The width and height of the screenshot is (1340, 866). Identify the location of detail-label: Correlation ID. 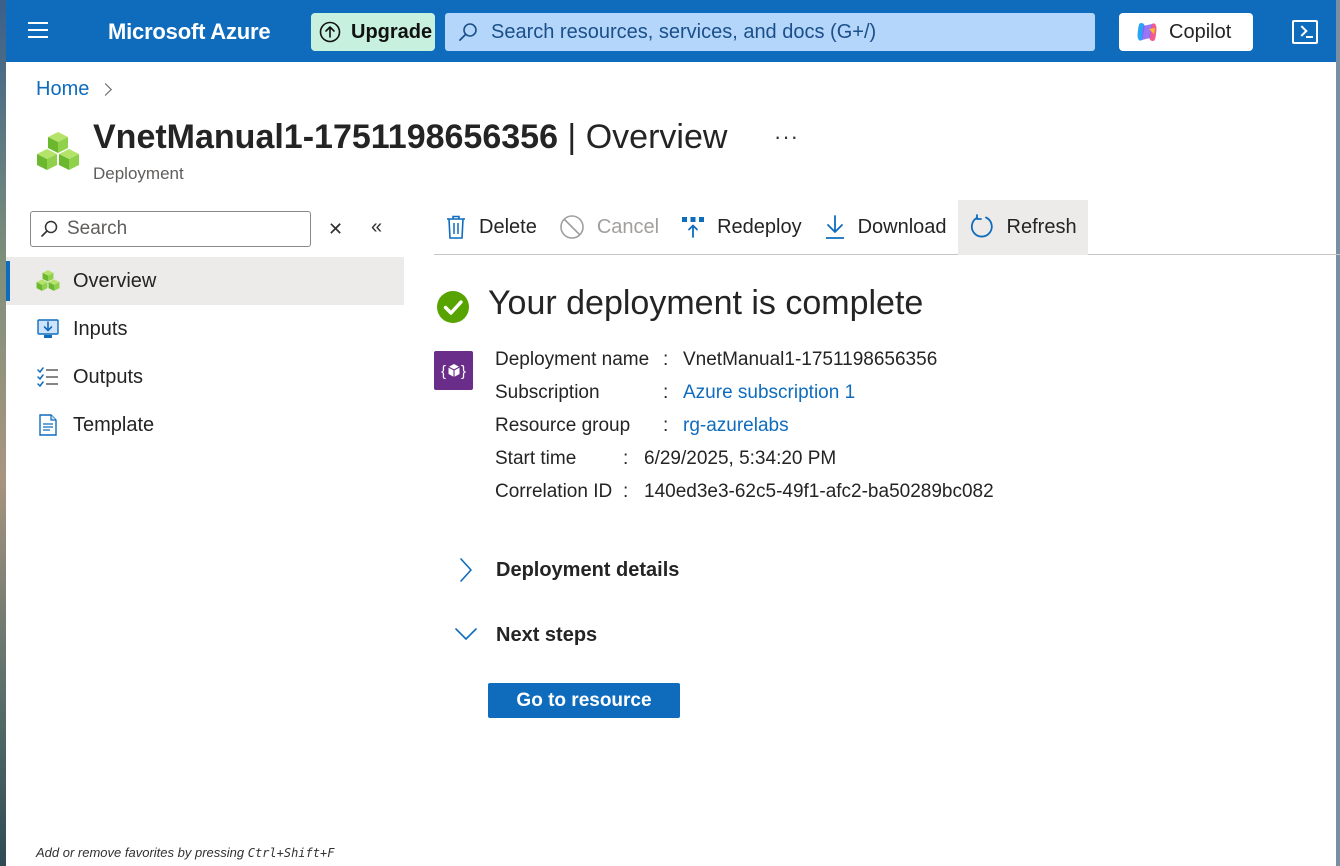
(554, 491).